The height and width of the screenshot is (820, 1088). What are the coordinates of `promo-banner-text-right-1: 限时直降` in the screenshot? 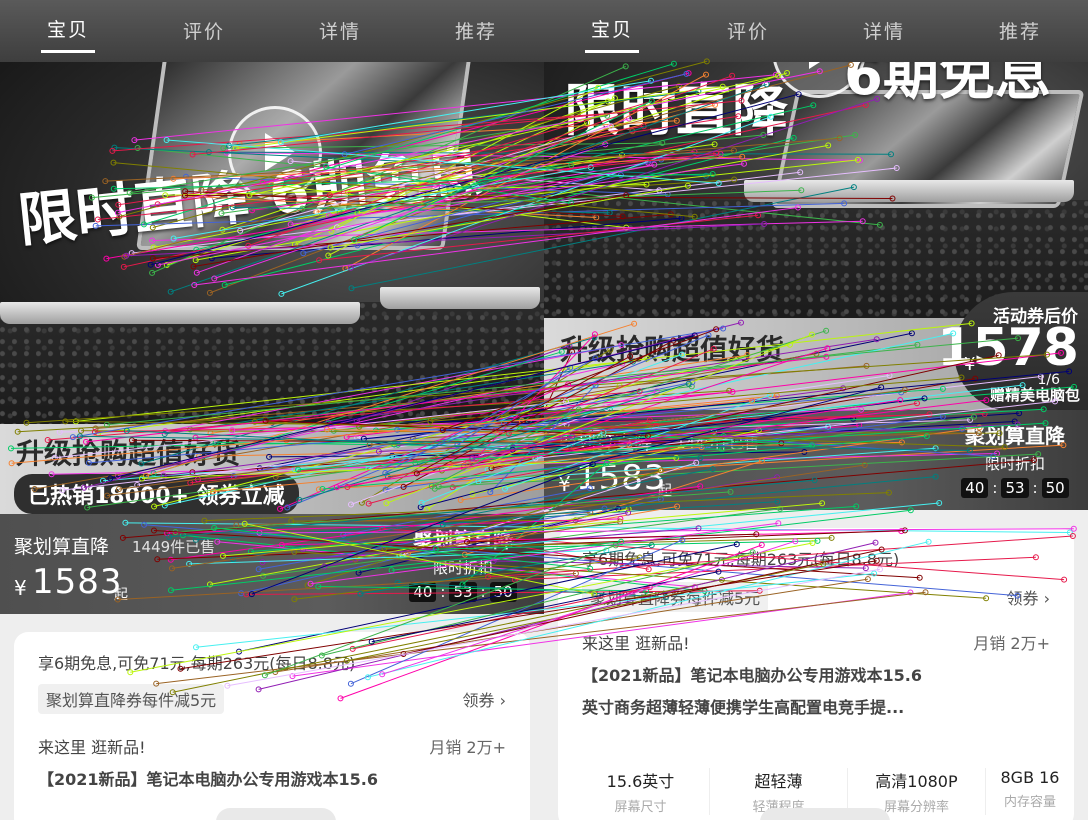 It's located at (676, 111).